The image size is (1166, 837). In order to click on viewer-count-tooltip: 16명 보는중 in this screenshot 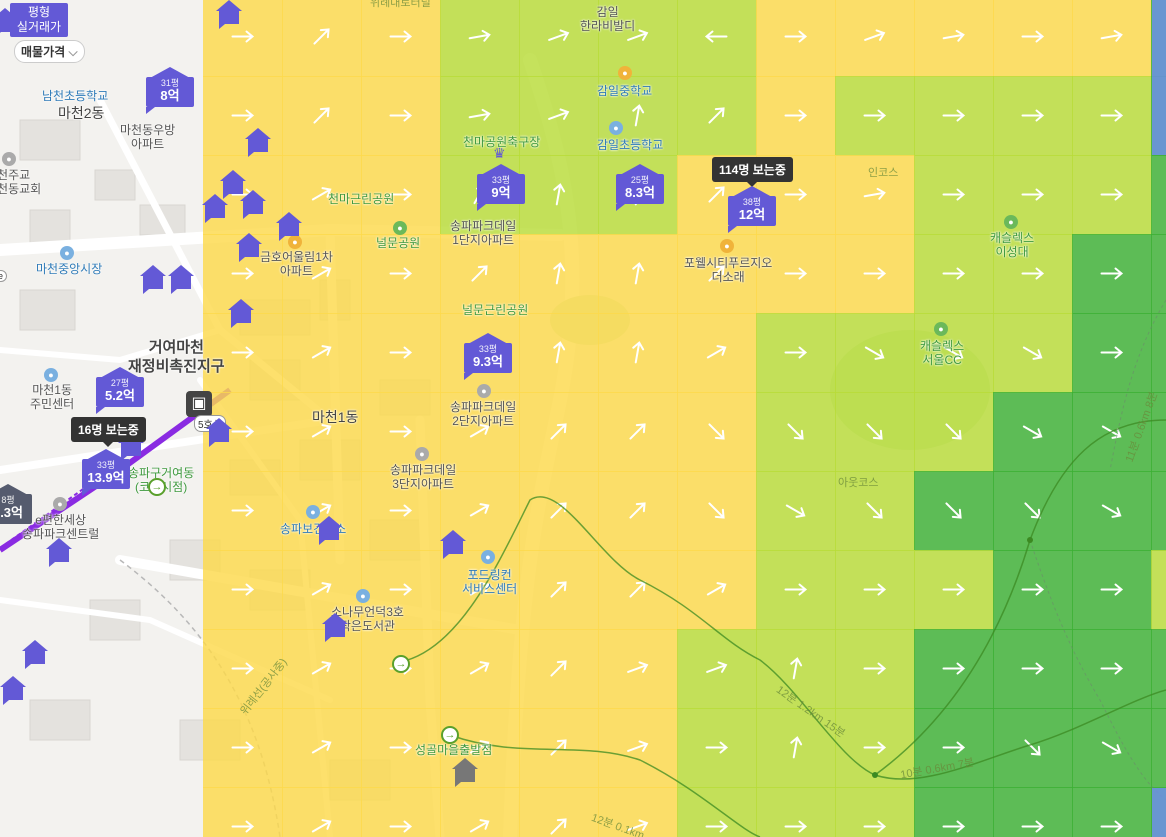, I will do `click(108, 432)`.